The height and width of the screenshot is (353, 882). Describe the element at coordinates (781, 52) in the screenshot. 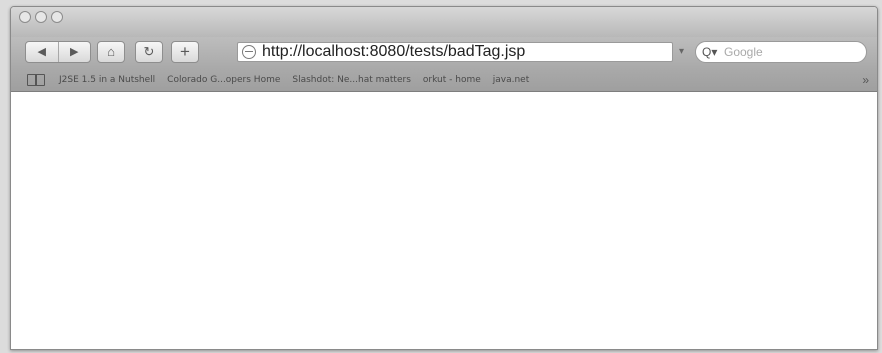

I see `search-field: Q▾ Google` at that location.